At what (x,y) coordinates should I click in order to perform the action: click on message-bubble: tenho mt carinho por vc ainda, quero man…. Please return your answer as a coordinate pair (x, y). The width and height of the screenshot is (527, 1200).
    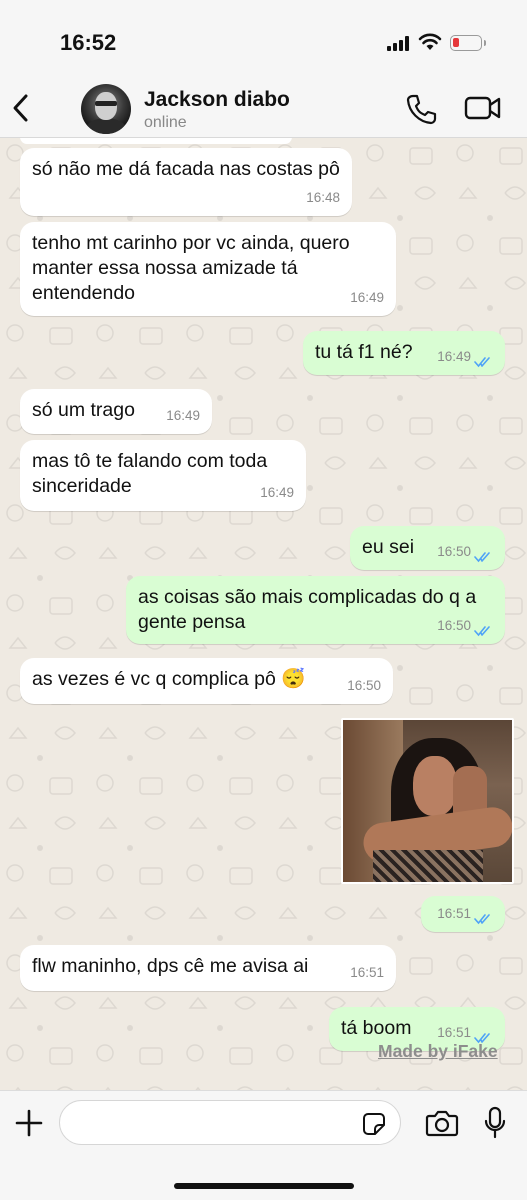
    Looking at the image, I should click on (208, 269).